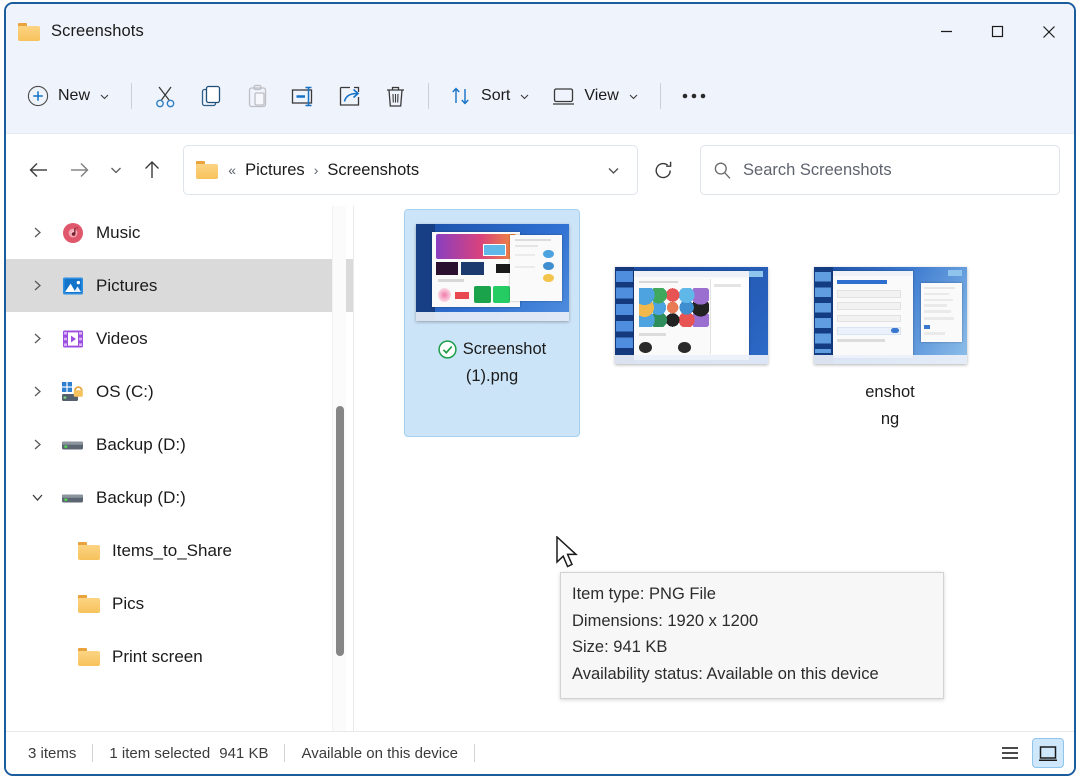 This screenshot has height=778, width=1080. Describe the element at coordinates (180, 285) in the screenshot. I see `sidebar-item-pictures: Pictures` at that location.